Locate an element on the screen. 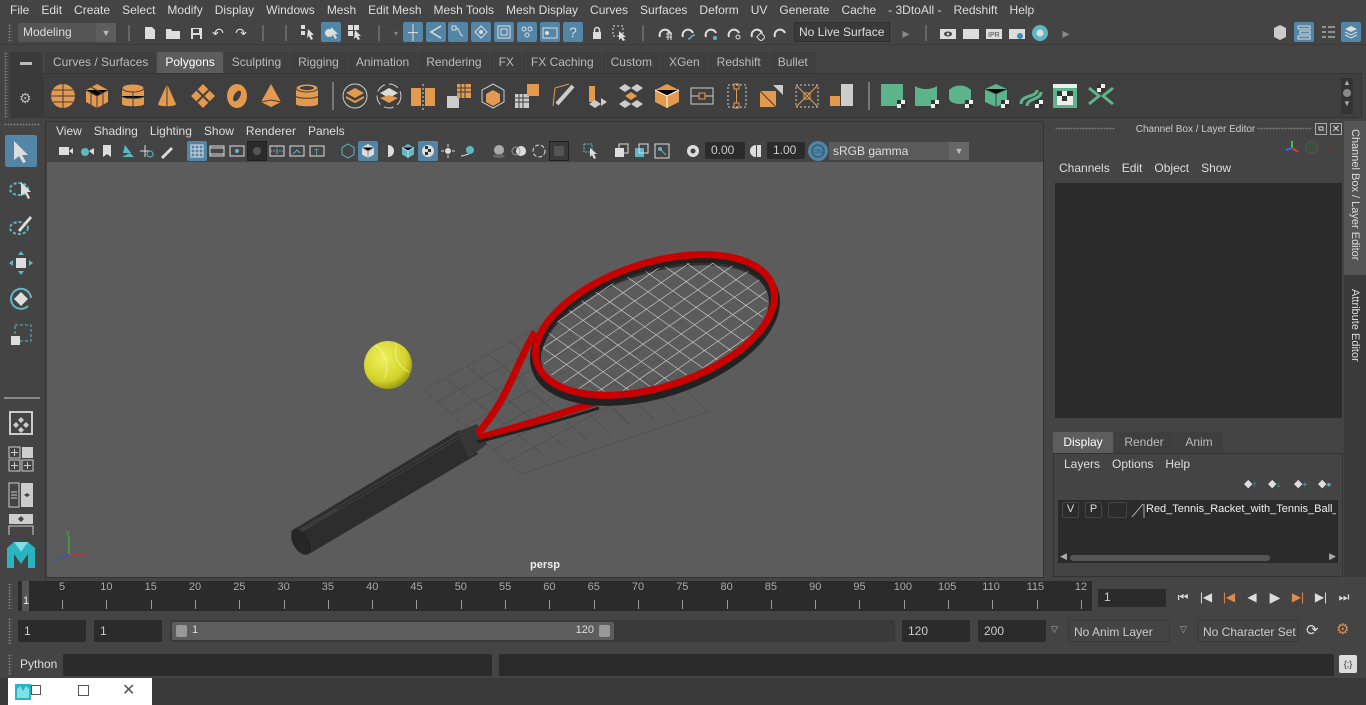  snap-point-icon is located at coordinates (458, 32).